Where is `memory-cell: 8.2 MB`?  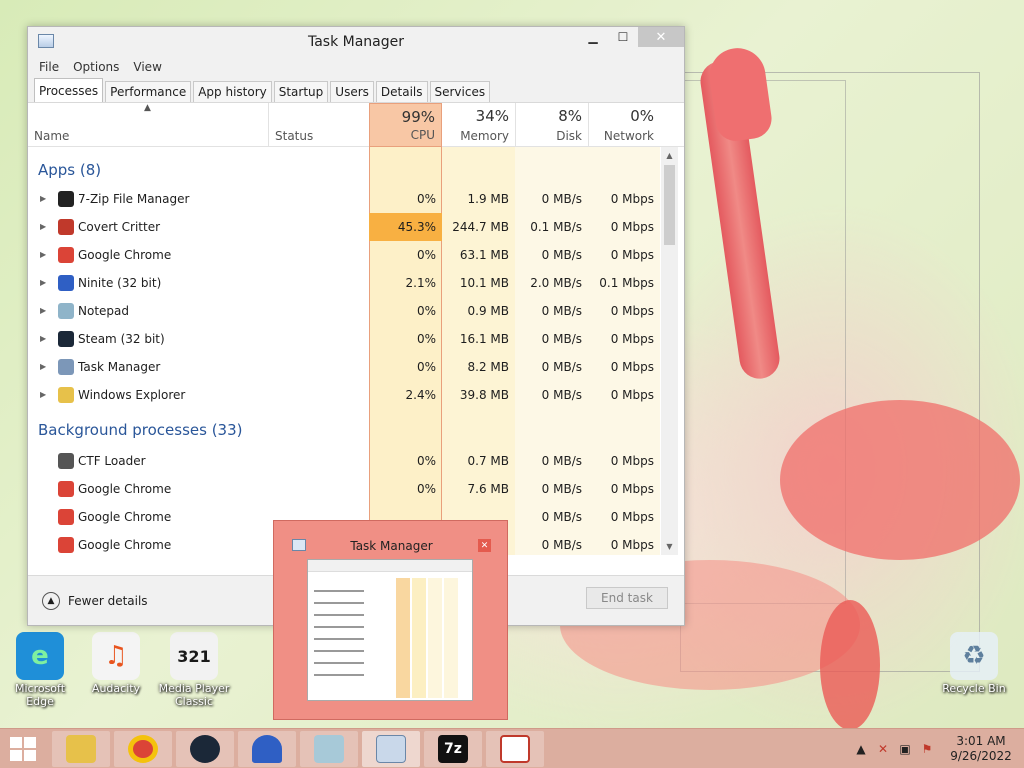 memory-cell: 8.2 MB is located at coordinates (488, 367).